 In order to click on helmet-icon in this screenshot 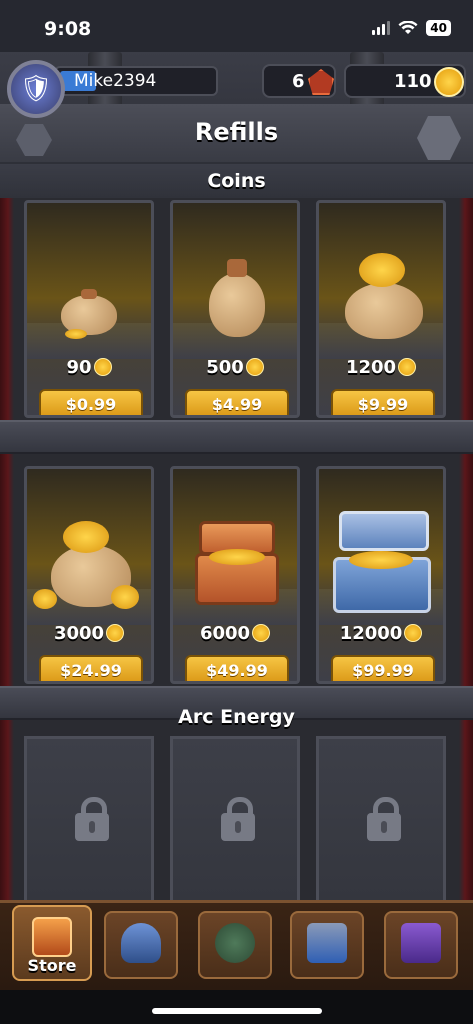, I will do `click(141, 943)`.